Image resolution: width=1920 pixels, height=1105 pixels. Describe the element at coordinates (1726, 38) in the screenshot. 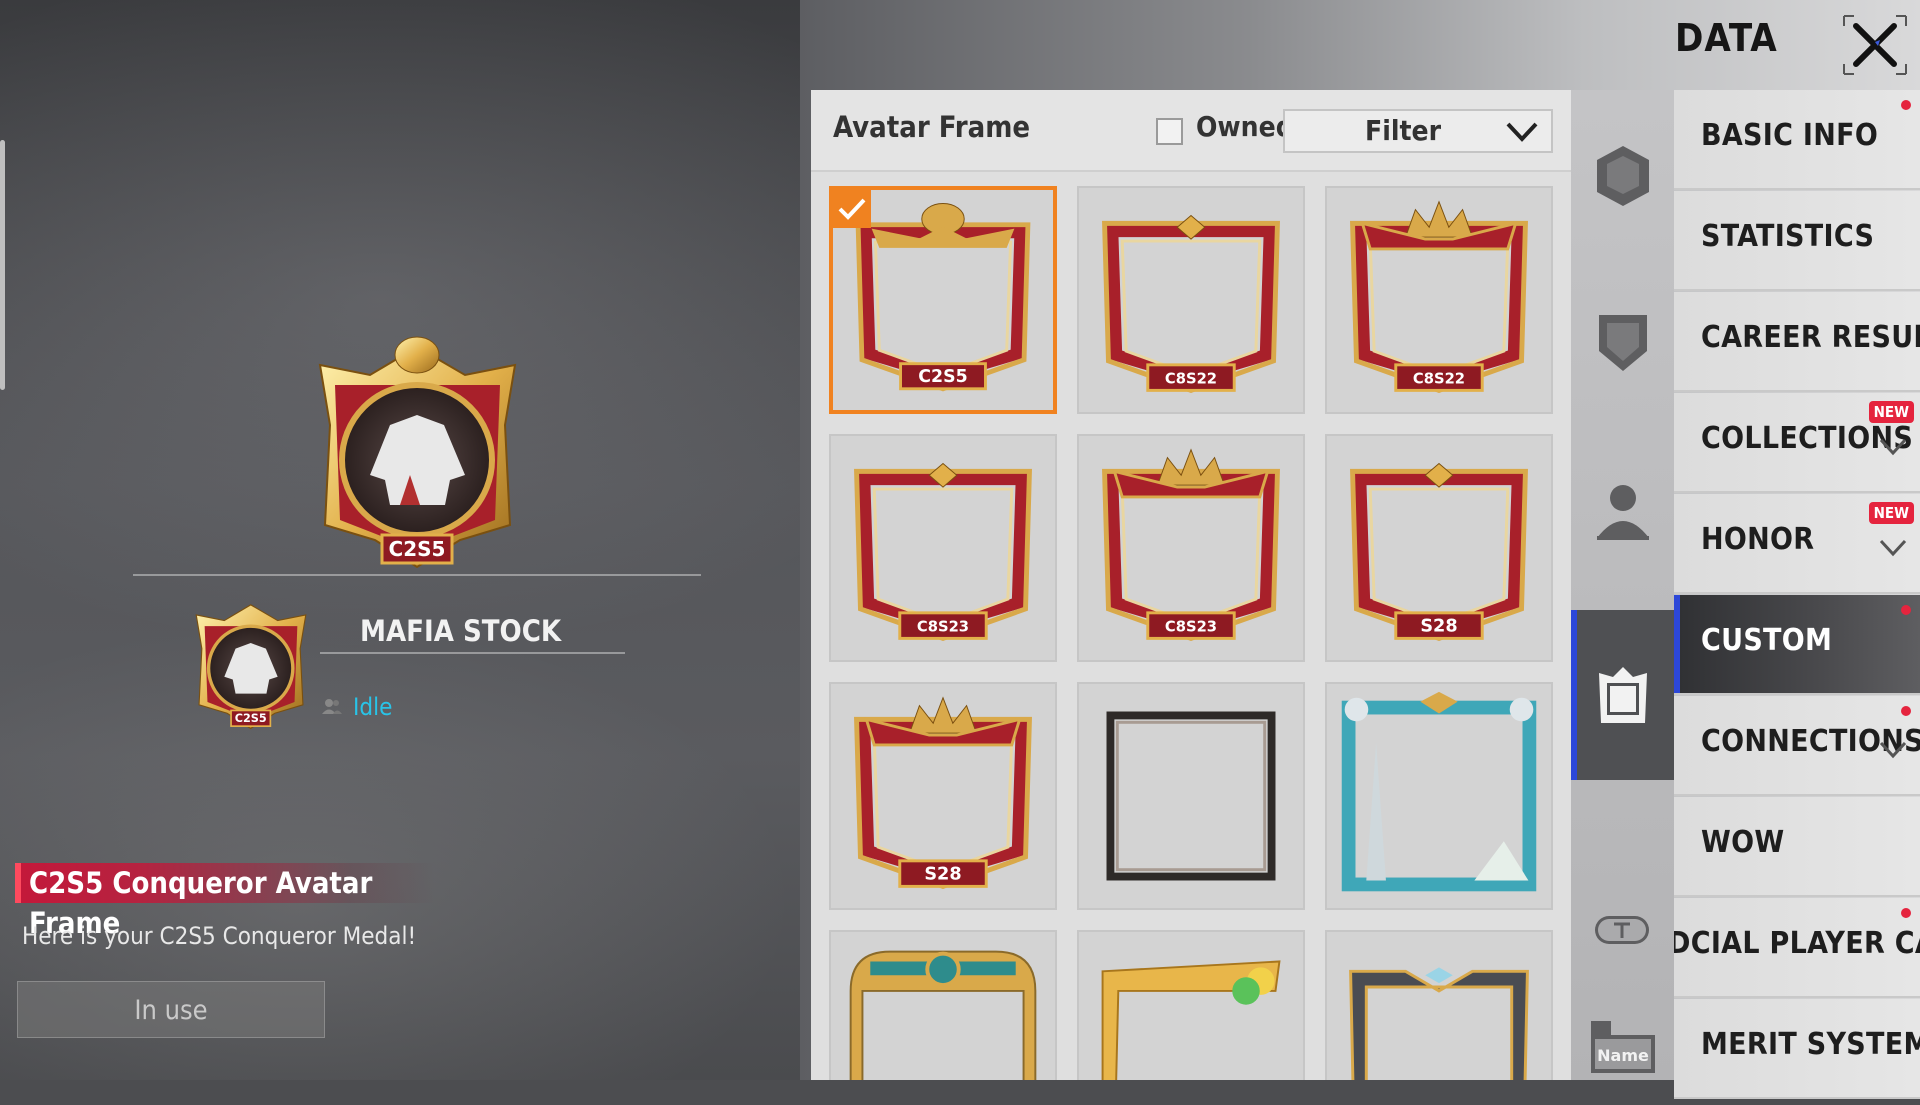

I see `page-title: DATA` at that location.